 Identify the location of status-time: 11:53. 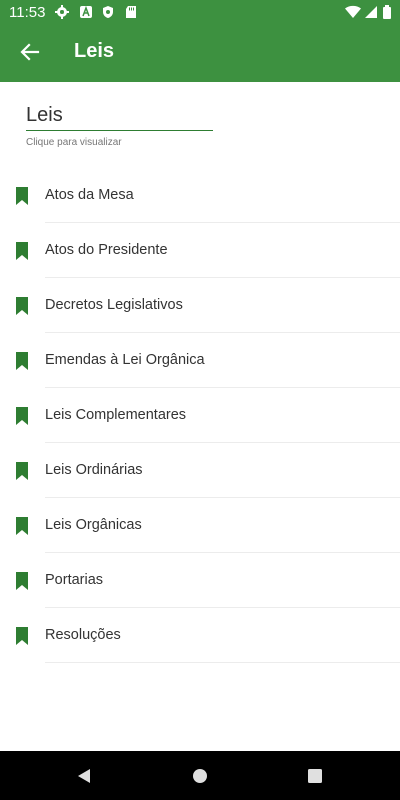
(27, 12).